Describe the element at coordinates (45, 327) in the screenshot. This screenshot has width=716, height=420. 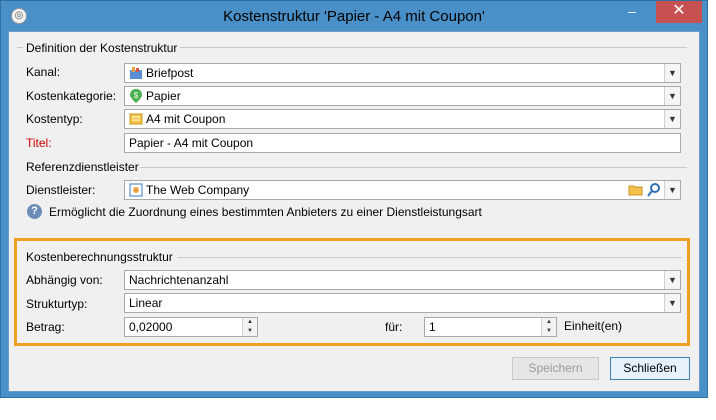
I see `betrag-label: Betrag:` at that location.